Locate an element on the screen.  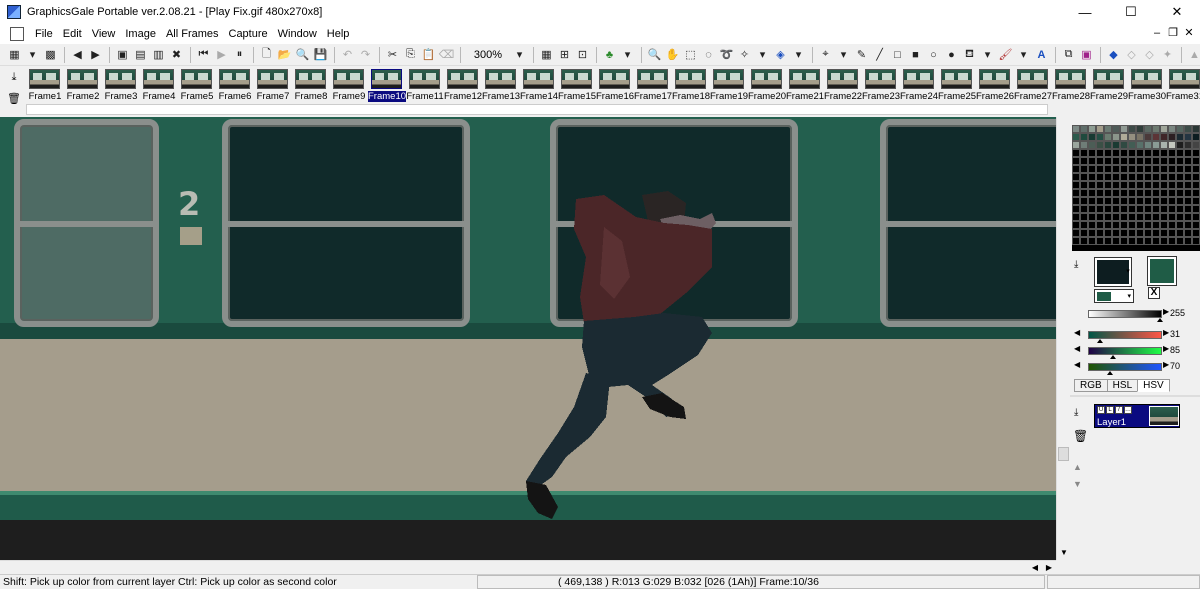
primary-color-dropdown-icon: ▾ is located at coordinates (1128, 272).